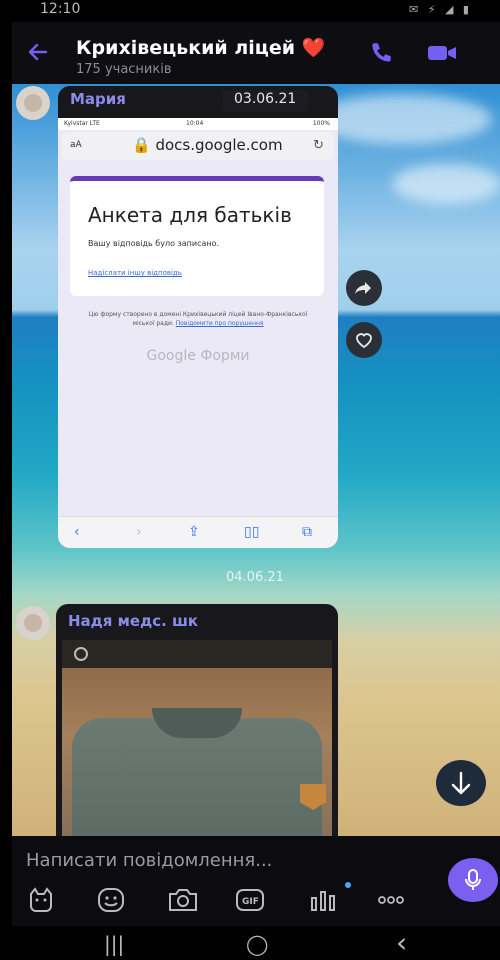 The width and height of the screenshot is (500, 960). I want to click on svg-text: GIF, so click(250, 902).